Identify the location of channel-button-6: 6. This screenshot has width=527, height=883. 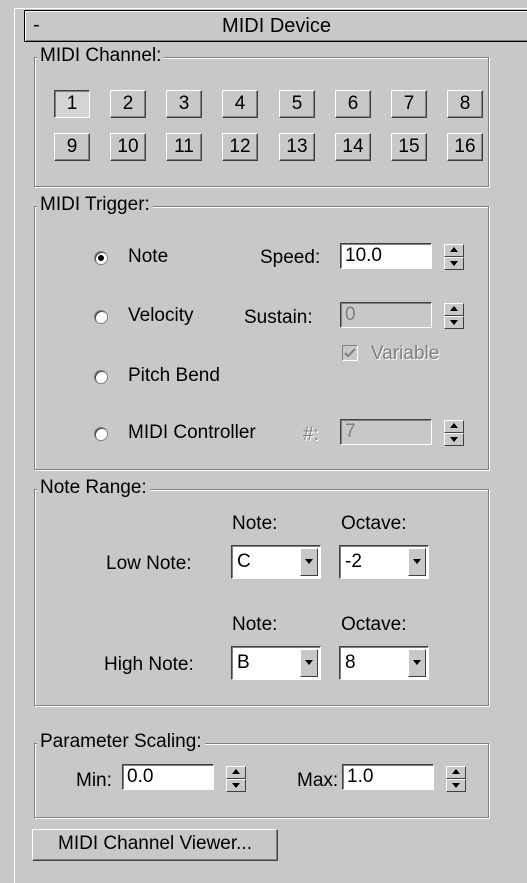
(353, 104).